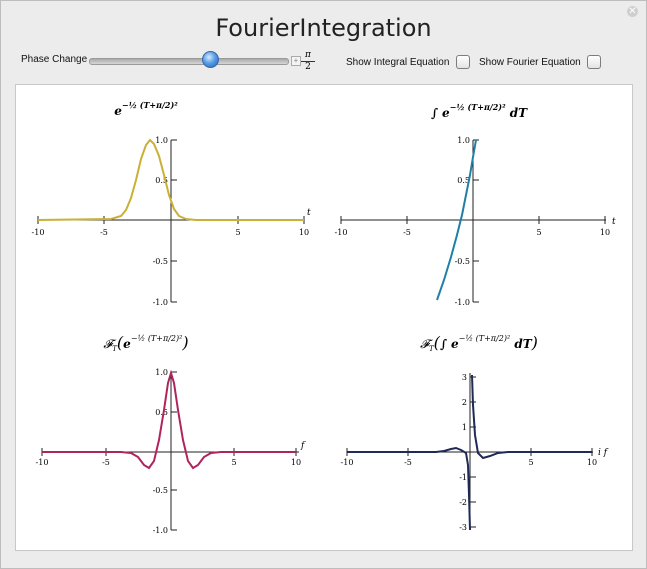 The width and height of the screenshot is (647, 569). I want to click on phase-value-denominator: 2, so click(308, 67).